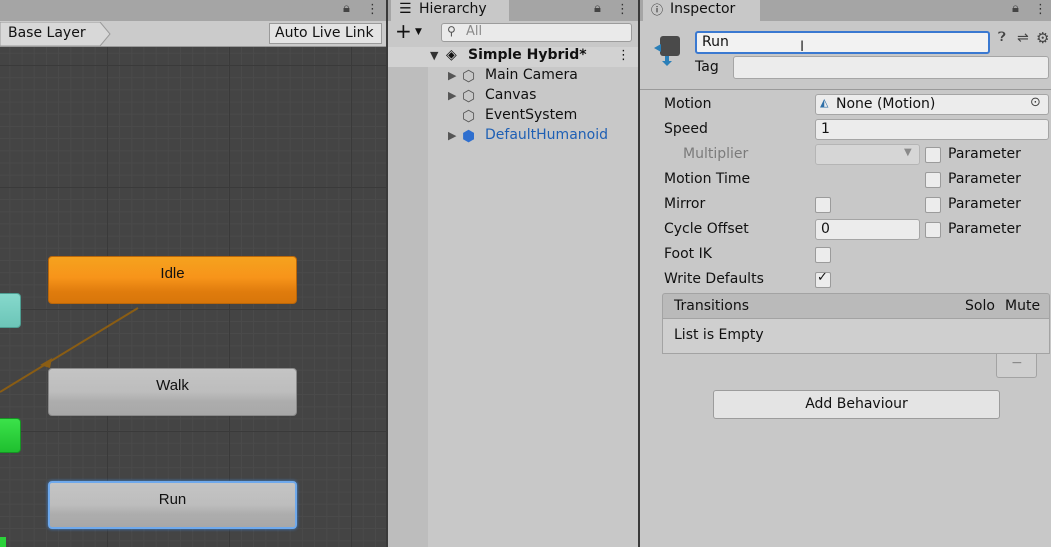  What do you see at coordinates (845, 89) in the screenshot?
I see `divider` at bounding box center [845, 89].